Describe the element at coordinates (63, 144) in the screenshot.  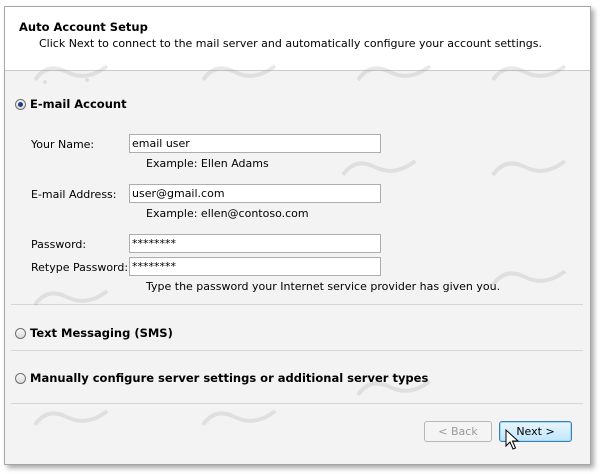
I see `your-name-label: Your Name:` at that location.